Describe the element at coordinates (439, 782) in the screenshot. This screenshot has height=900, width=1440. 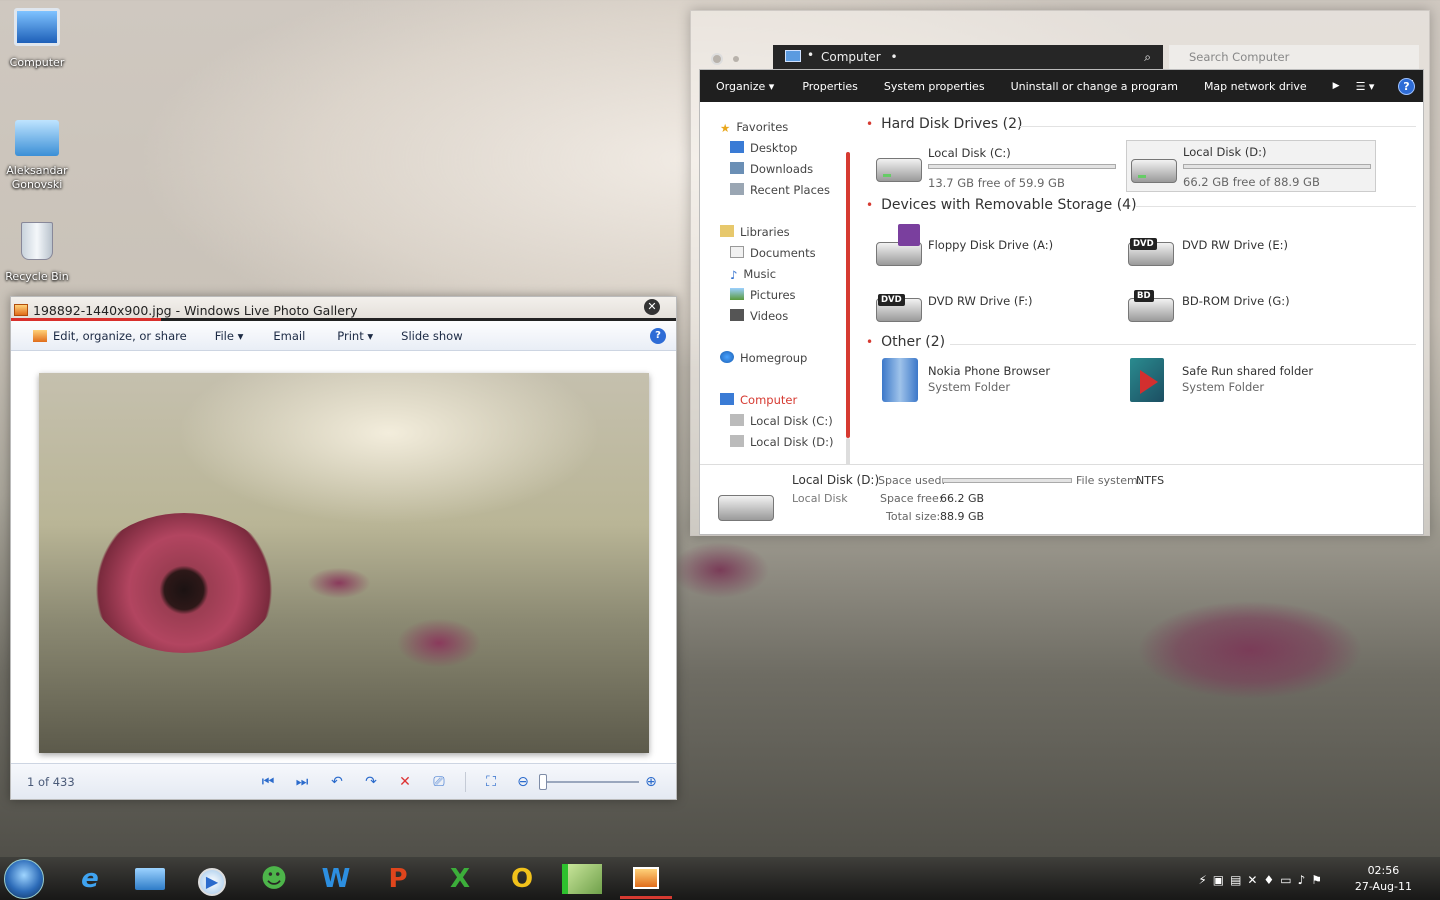
I see `slideshow-icon: ⎚` at that location.